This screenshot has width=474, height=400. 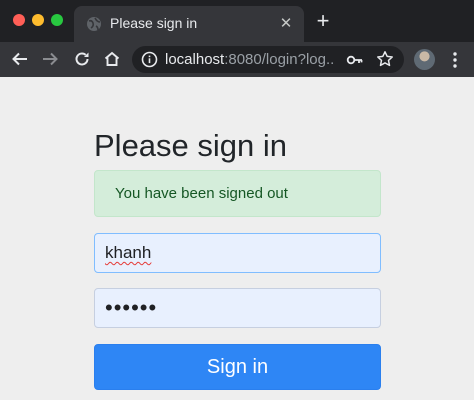 I want to click on tab-title: Please sign in, so click(x=154, y=23).